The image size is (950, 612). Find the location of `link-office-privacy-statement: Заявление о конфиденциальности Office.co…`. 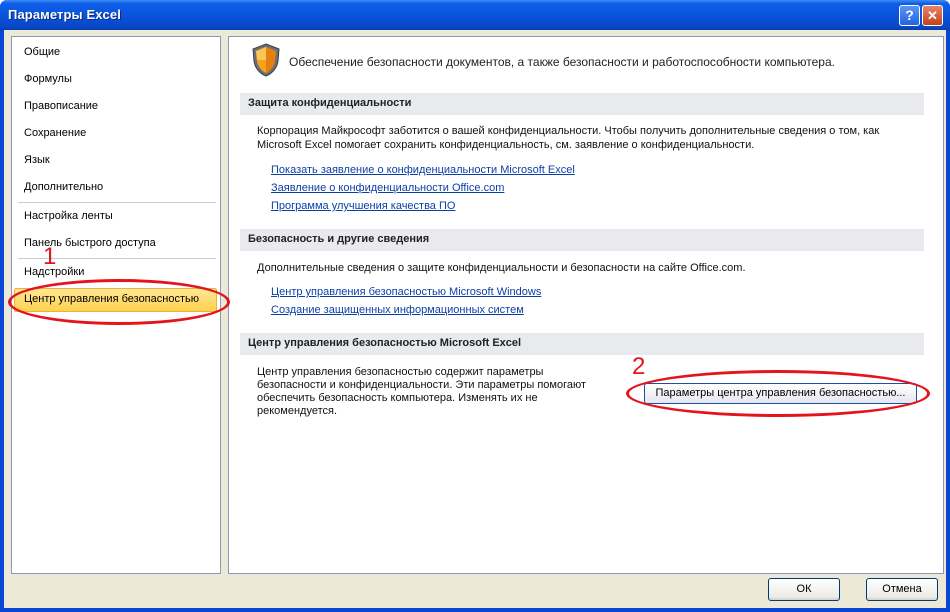

link-office-privacy-statement: Заявление о конфиденциальности Office.co… is located at coordinates (387, 188).